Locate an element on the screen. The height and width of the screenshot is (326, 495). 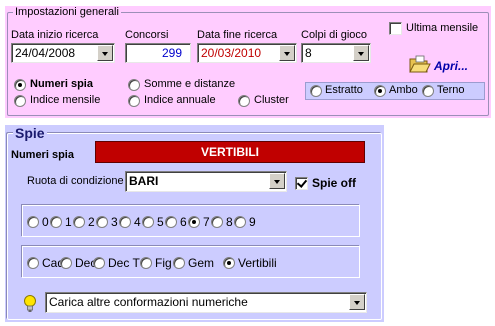
spie-off-checkbox is located at coordinates (301, 183).